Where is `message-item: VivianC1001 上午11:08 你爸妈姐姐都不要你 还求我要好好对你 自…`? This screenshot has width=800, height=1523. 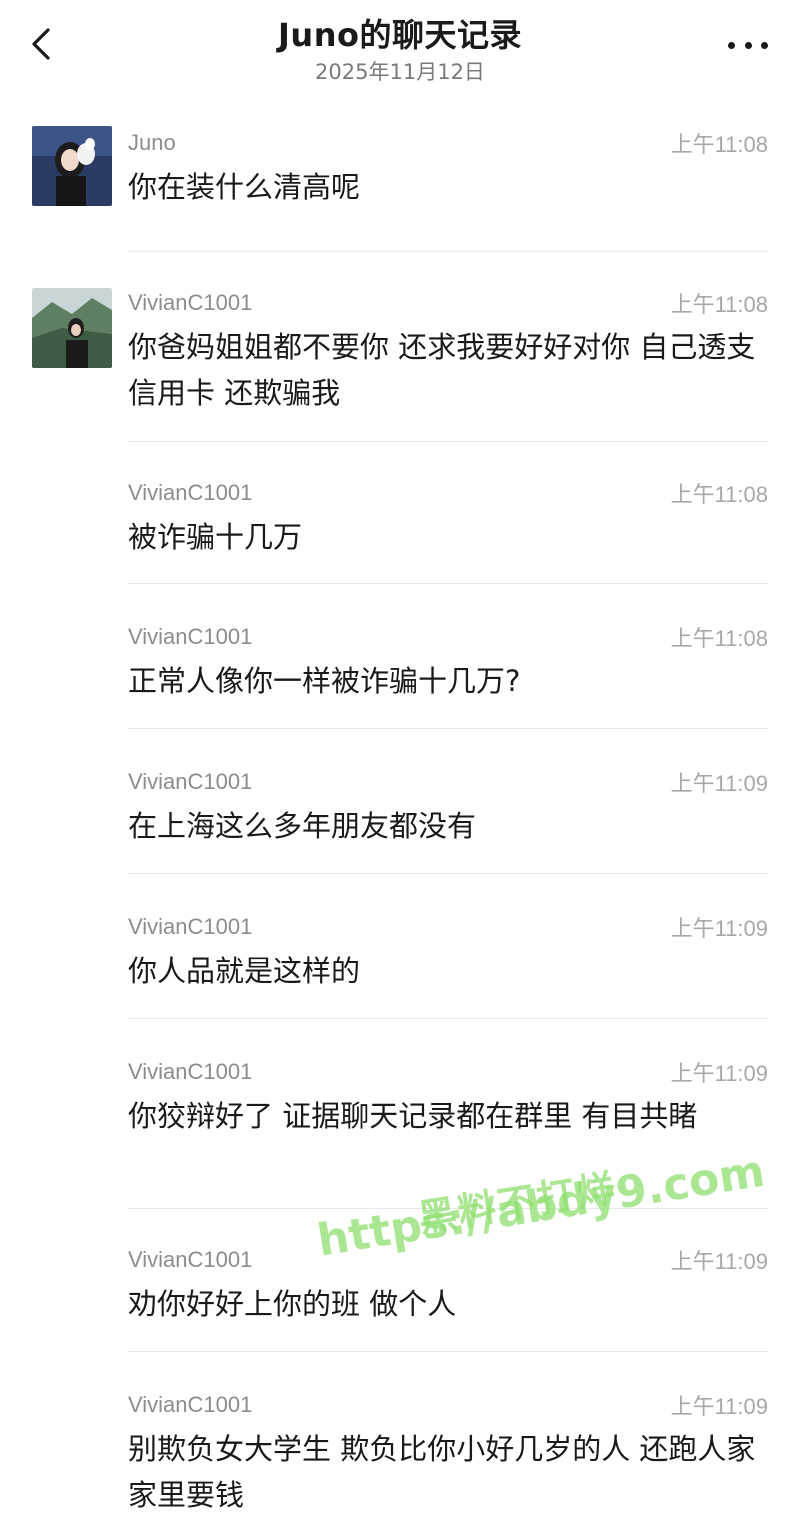 message-item: VivianC1001 上午11:08 你爸妈姐姐都不要你 还求我要好好对你 自… is located at coordinates (400, 347).